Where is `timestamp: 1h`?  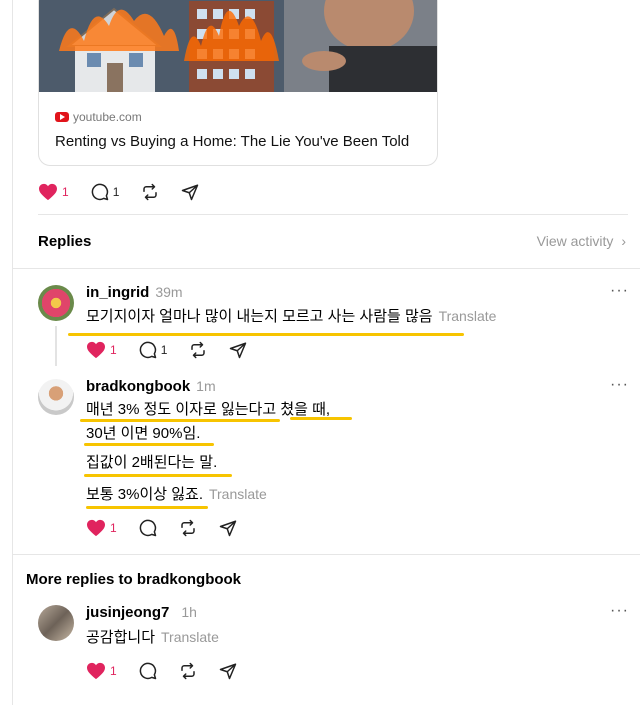 timestamp: 1h is located at coordinates (189, 612).